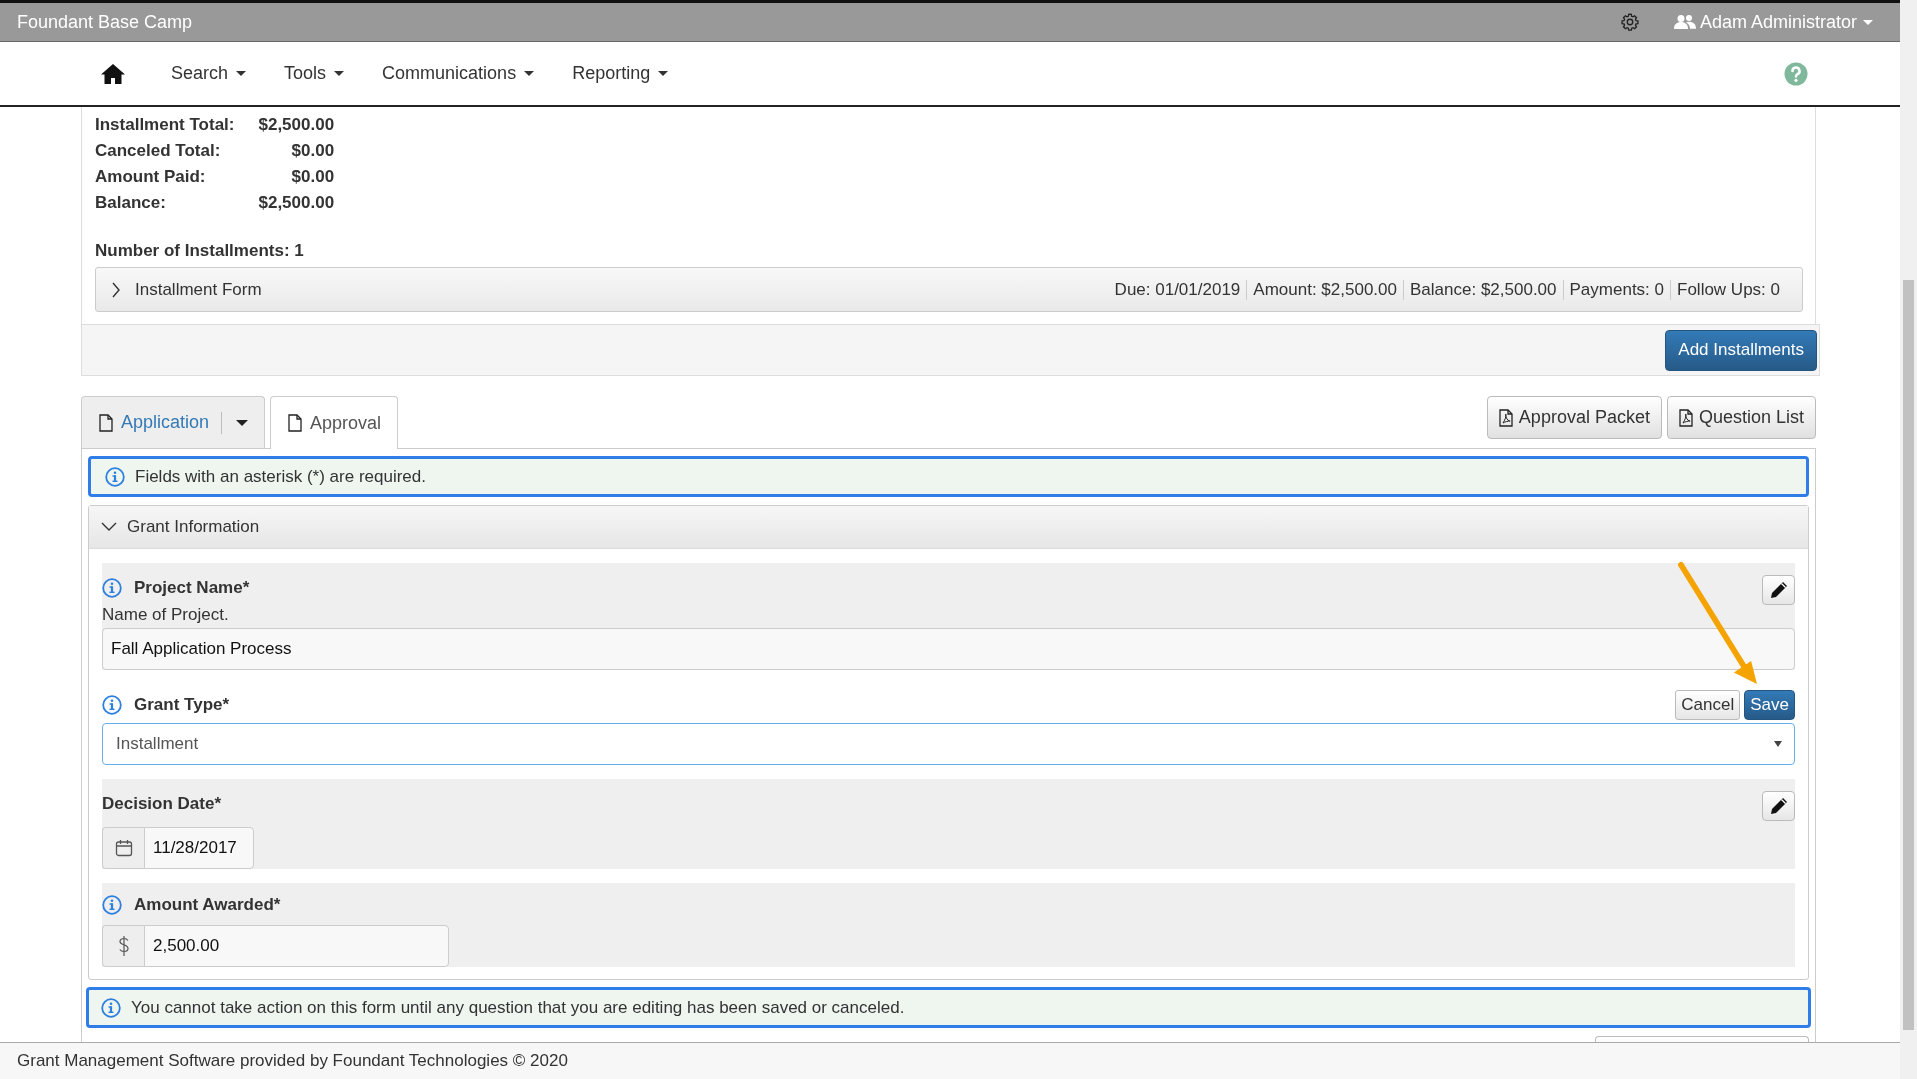 Image resolution: width=1917 pixels, height=1079 pixels. What do you see at coordinates (1616, 289) in the screenshot?
I see `installment-stat: Payments: 0` at bounding box center [1616, 289].